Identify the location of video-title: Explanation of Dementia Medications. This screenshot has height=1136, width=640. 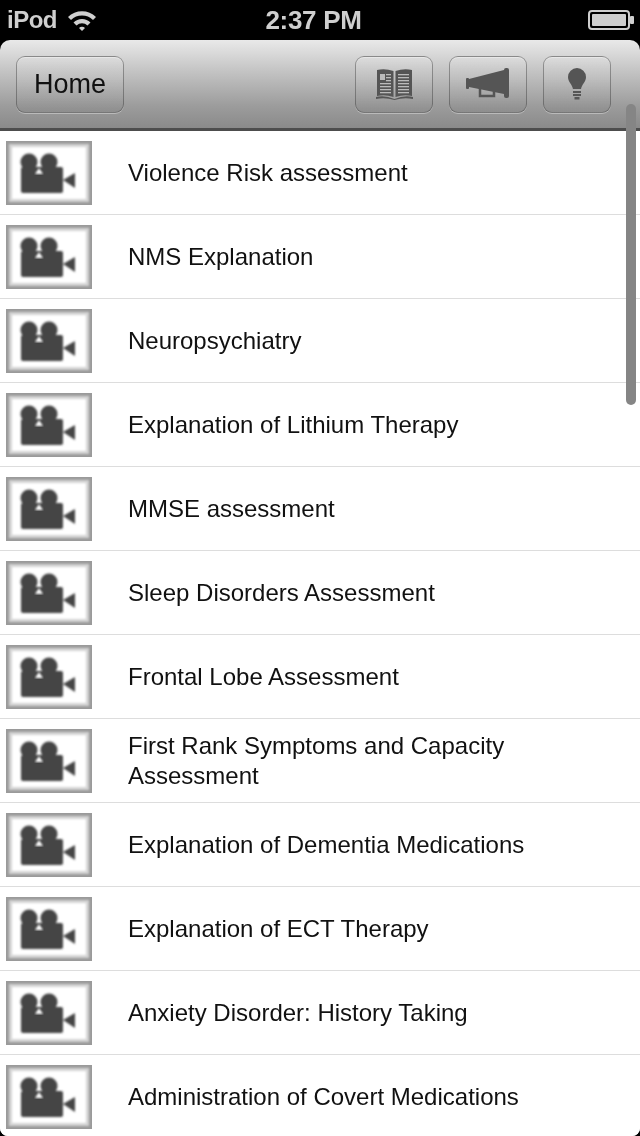
(327, 844).